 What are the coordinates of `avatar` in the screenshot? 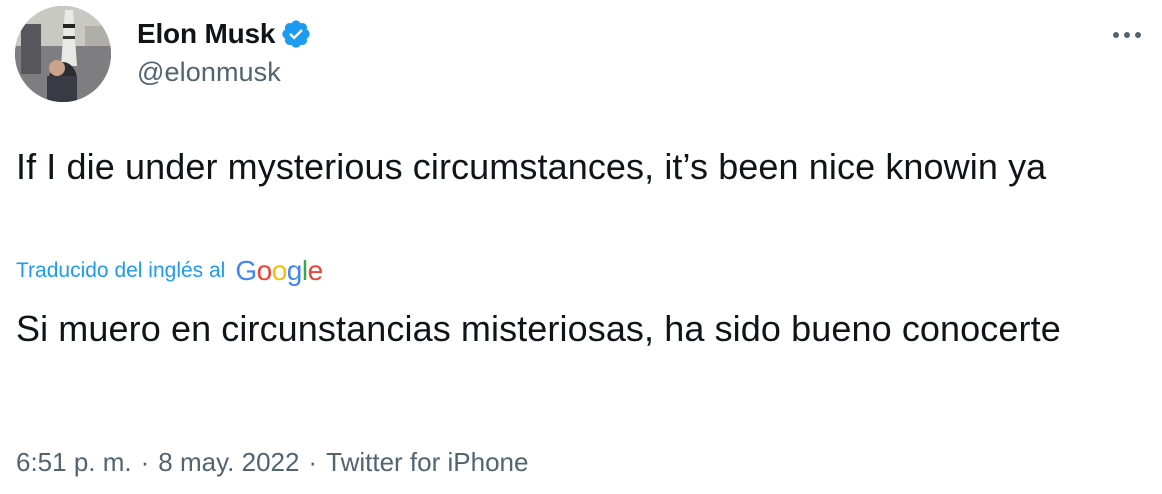 It's located at (63, 54).